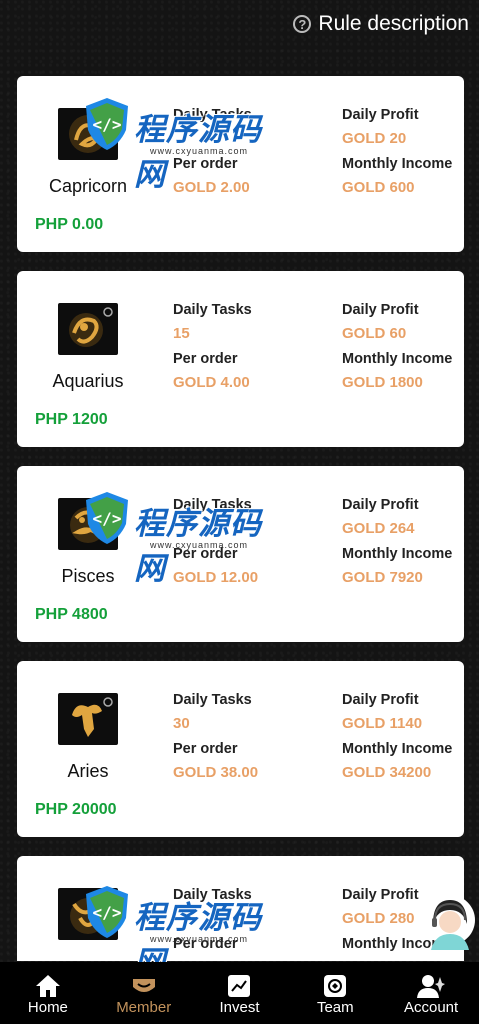 The width and height of the screenshot is (479, 1024). Describe the element at coordinates (88, 719) in the screenshot. I see `aries-icon` at that location.